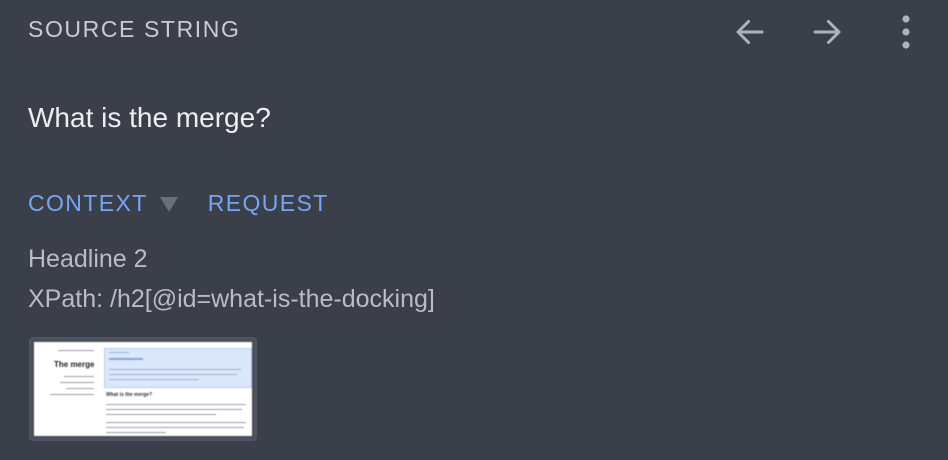 This screenshot has width=948, height=460. Describe the element at coordinates (129, 395) in the screenshot. I see `thumbnail-section-heading: What is the merge?` at that location.